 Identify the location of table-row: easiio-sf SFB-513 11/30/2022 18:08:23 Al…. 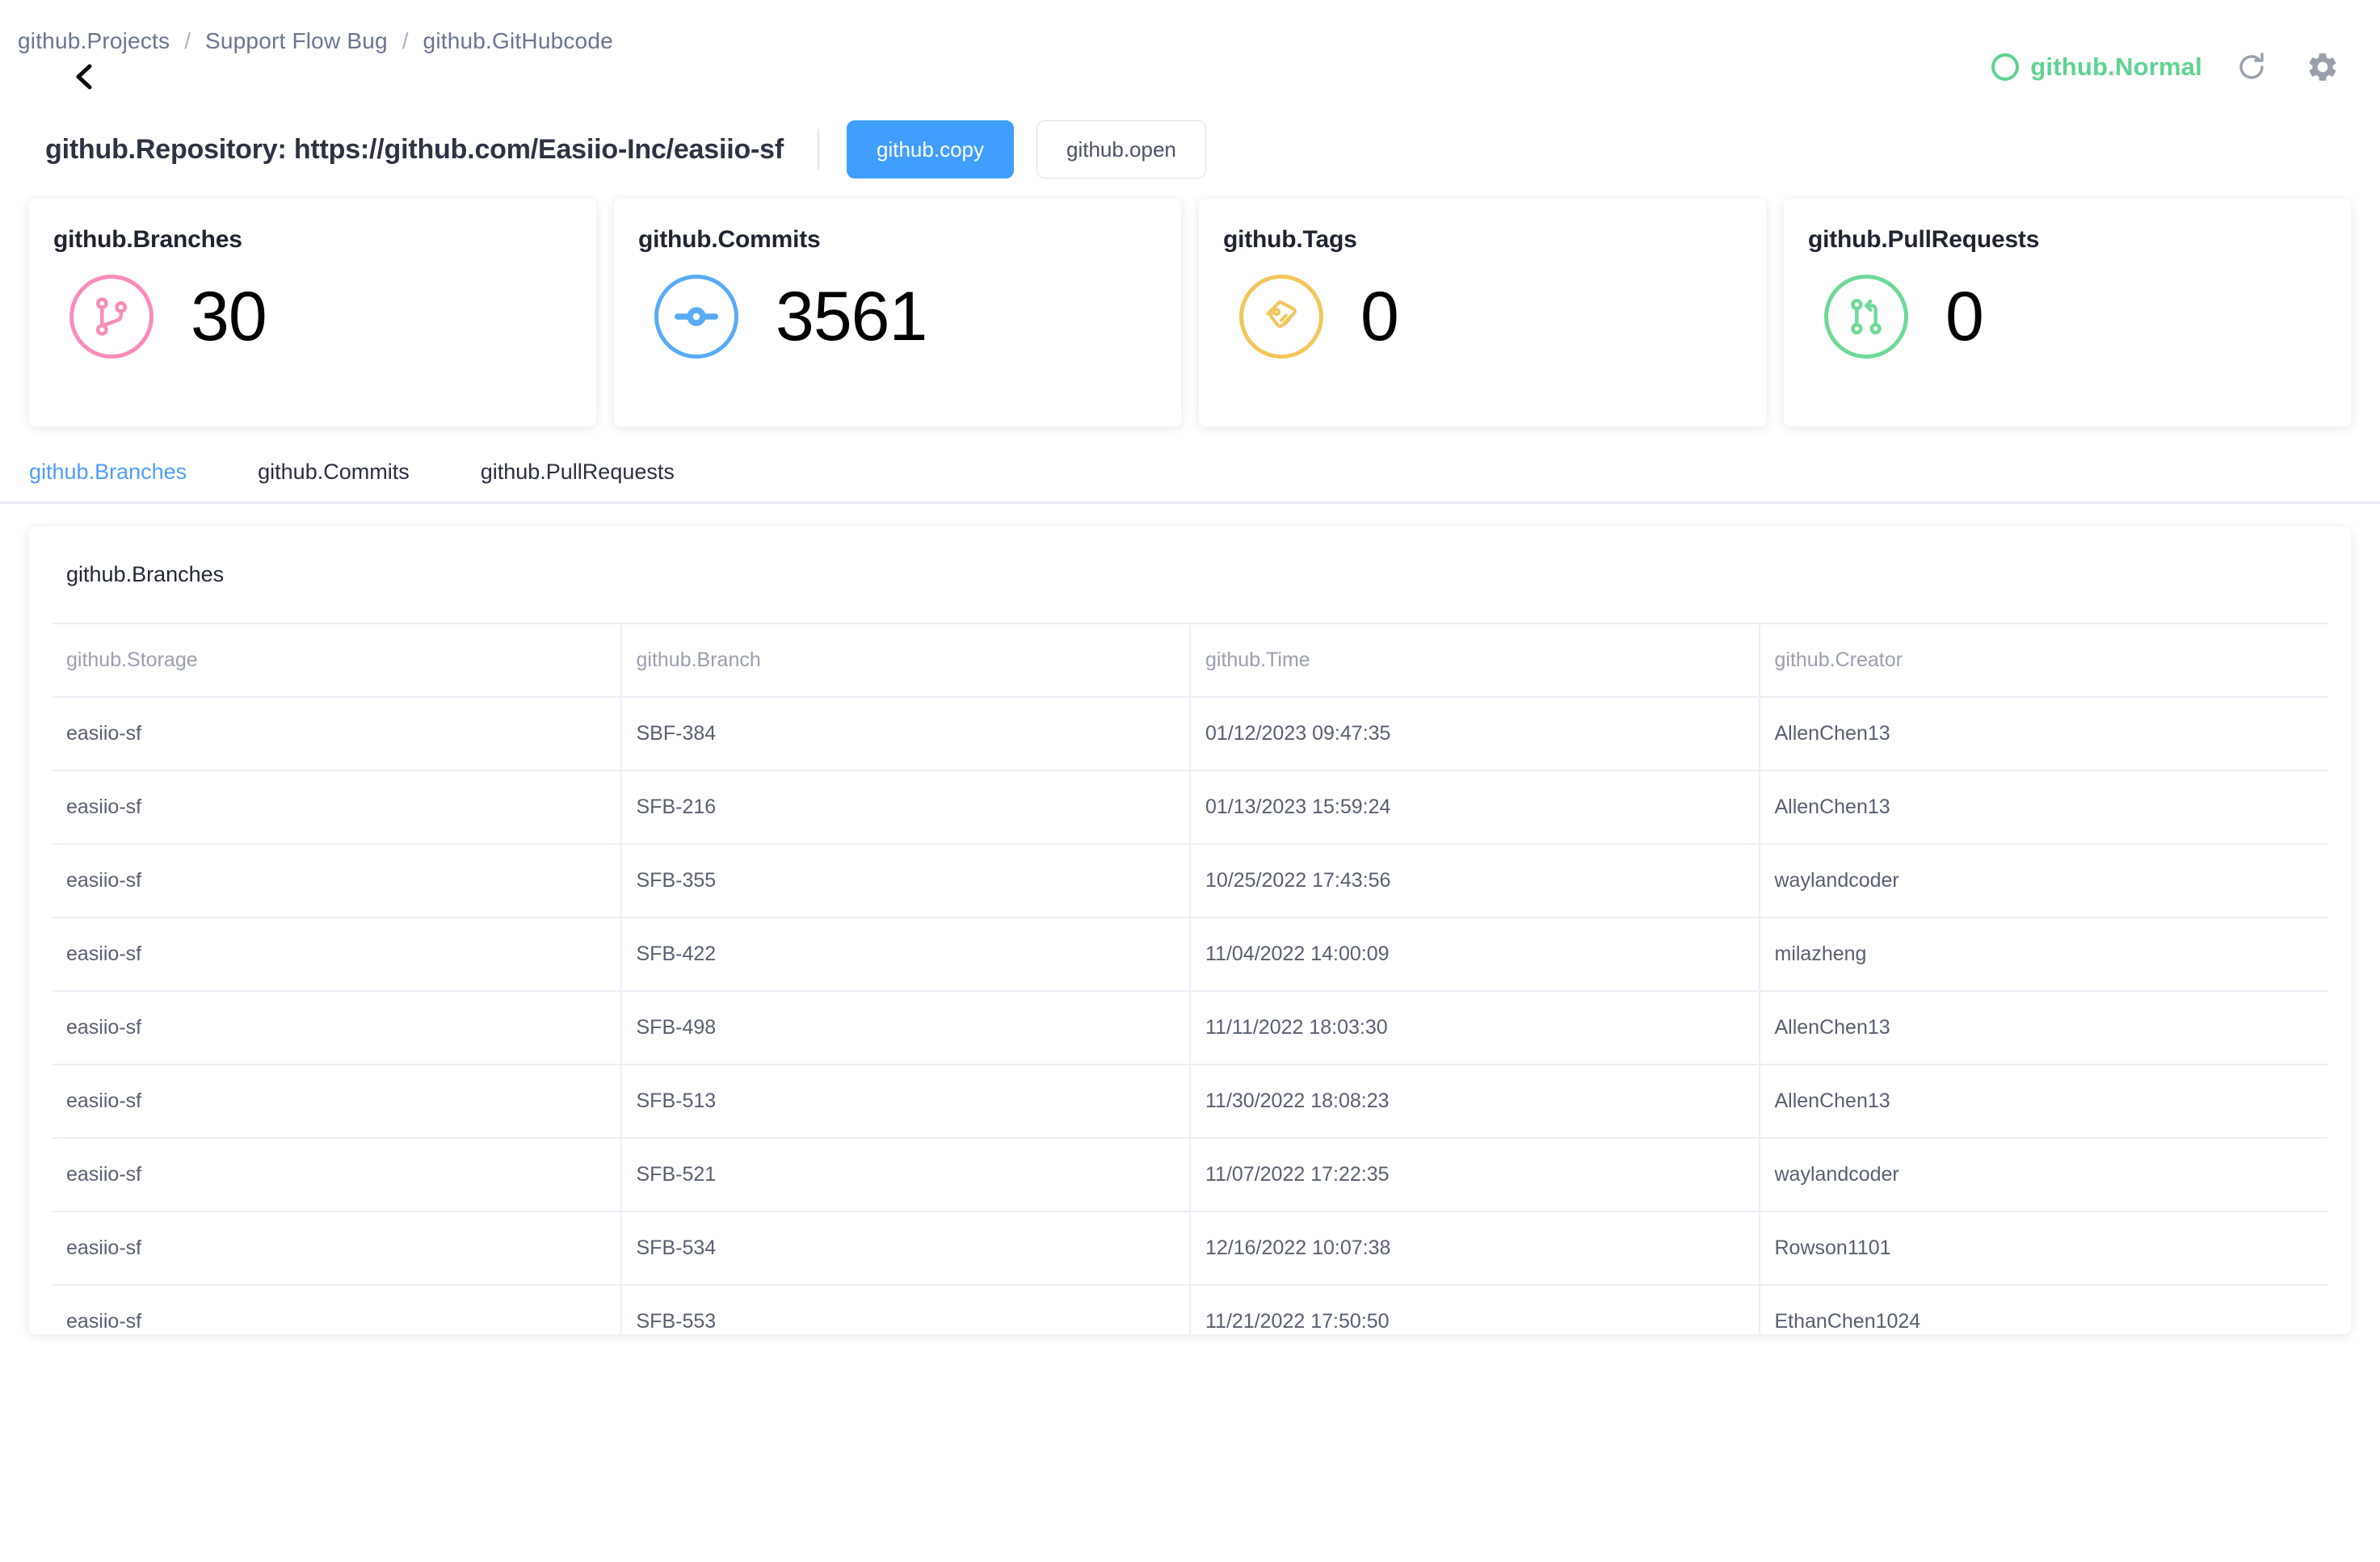
(1190, 1101).